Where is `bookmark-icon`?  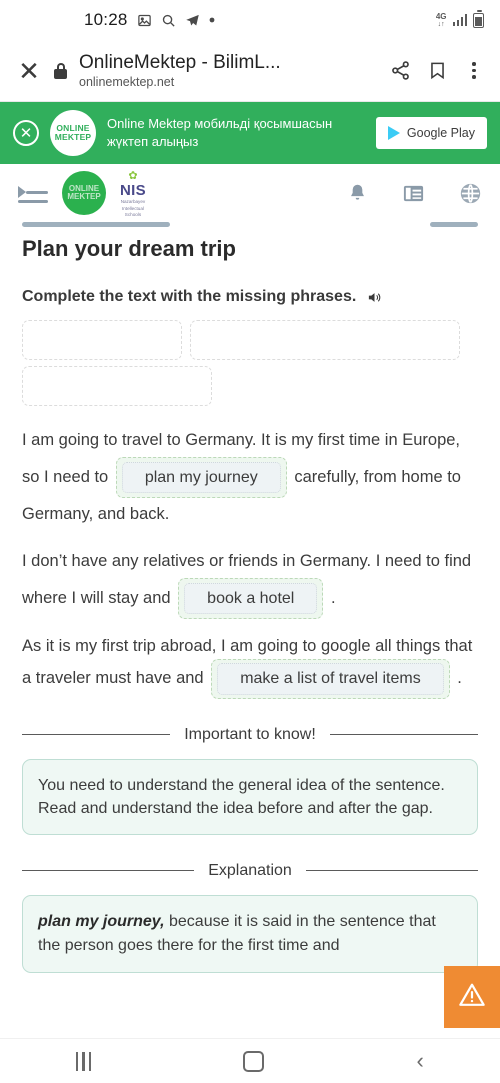 bookmark-icon is located at coordinates (437, 70).